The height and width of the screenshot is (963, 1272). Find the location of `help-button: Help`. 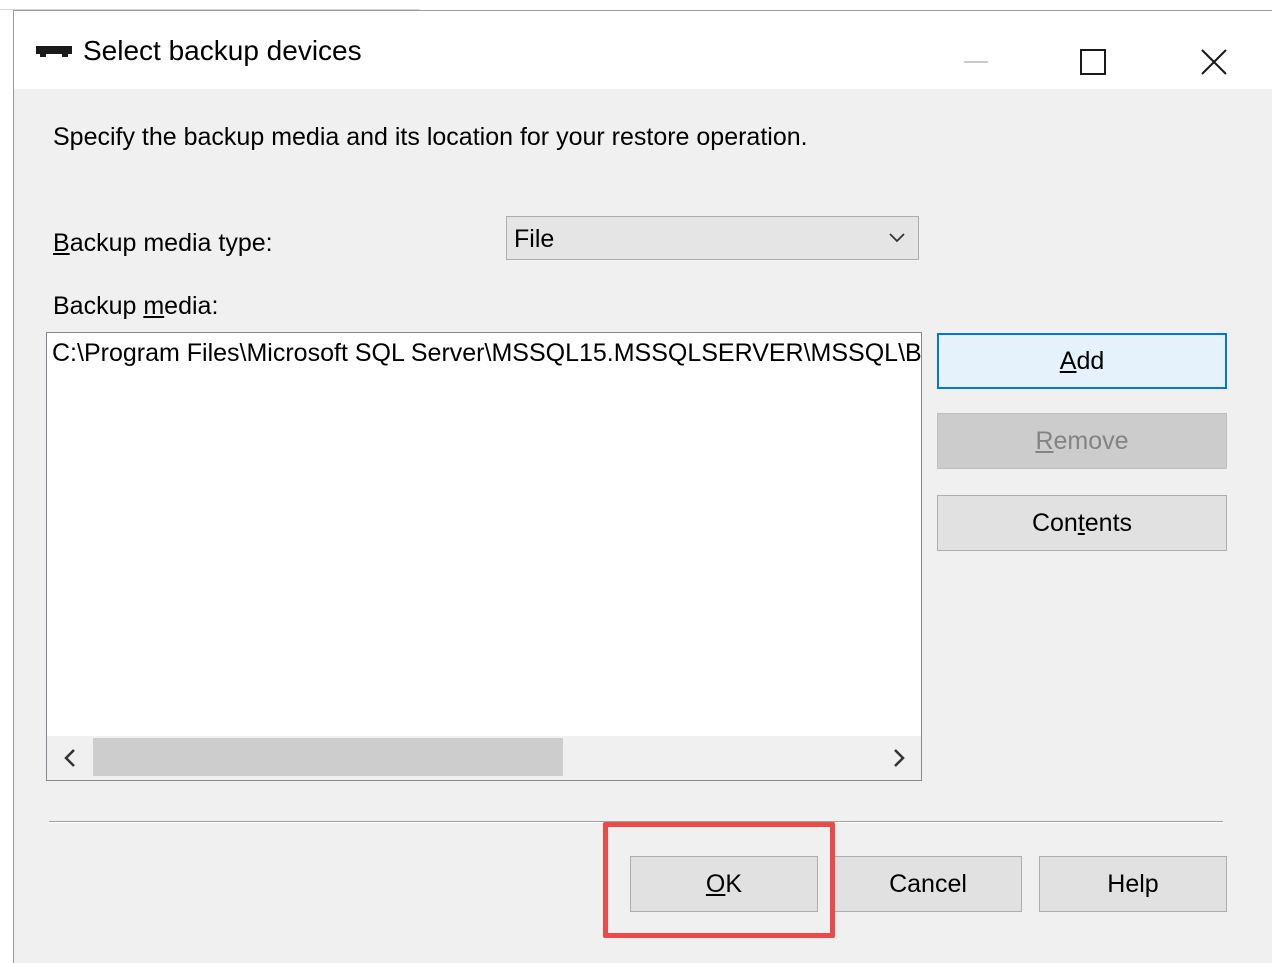

help-button: Help is located at coordinates (1133, 884).